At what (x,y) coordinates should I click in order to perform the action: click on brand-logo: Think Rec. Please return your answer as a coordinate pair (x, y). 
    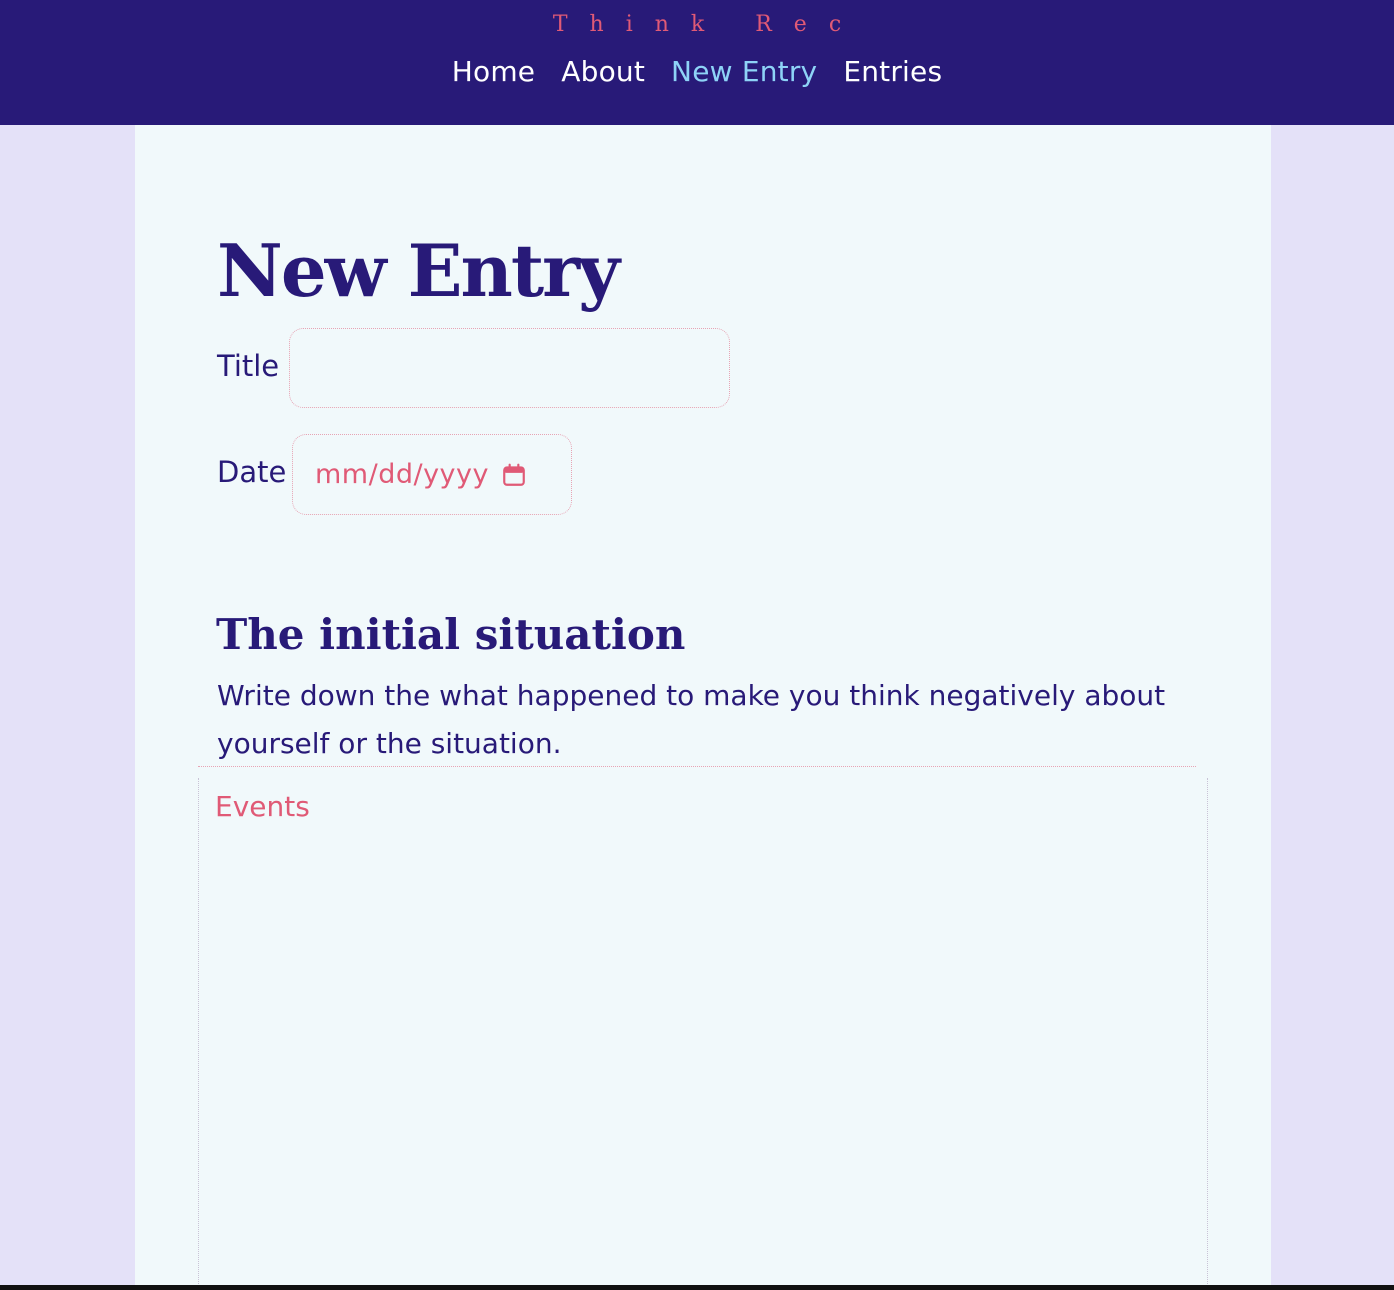
    Looking at the image, I should click on (697, 24).